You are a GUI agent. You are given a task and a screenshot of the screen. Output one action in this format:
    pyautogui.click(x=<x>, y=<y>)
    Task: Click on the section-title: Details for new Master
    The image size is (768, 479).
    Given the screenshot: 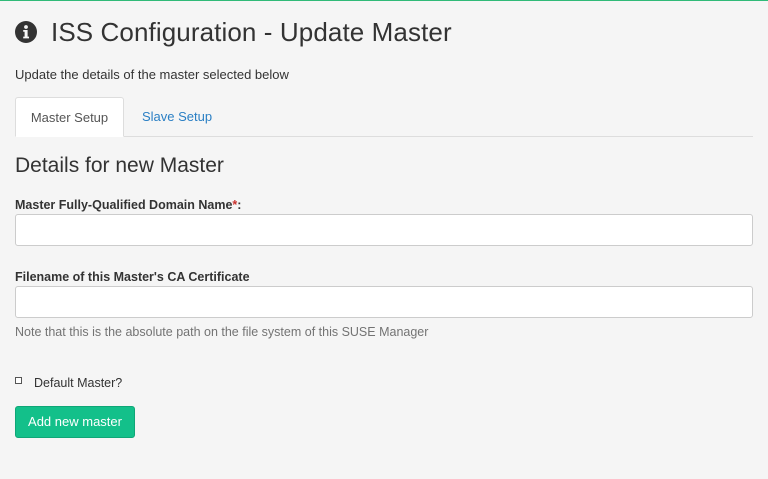 What is the action you would take?
    pyautogui.click(x=119, y=165)
    